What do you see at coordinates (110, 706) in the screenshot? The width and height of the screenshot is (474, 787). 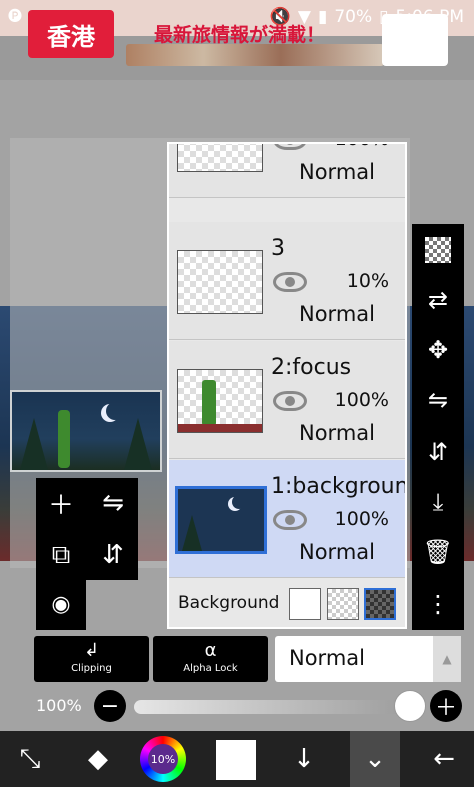 I see `opacity-decrease-button: −` at bounding box center [110, 706].